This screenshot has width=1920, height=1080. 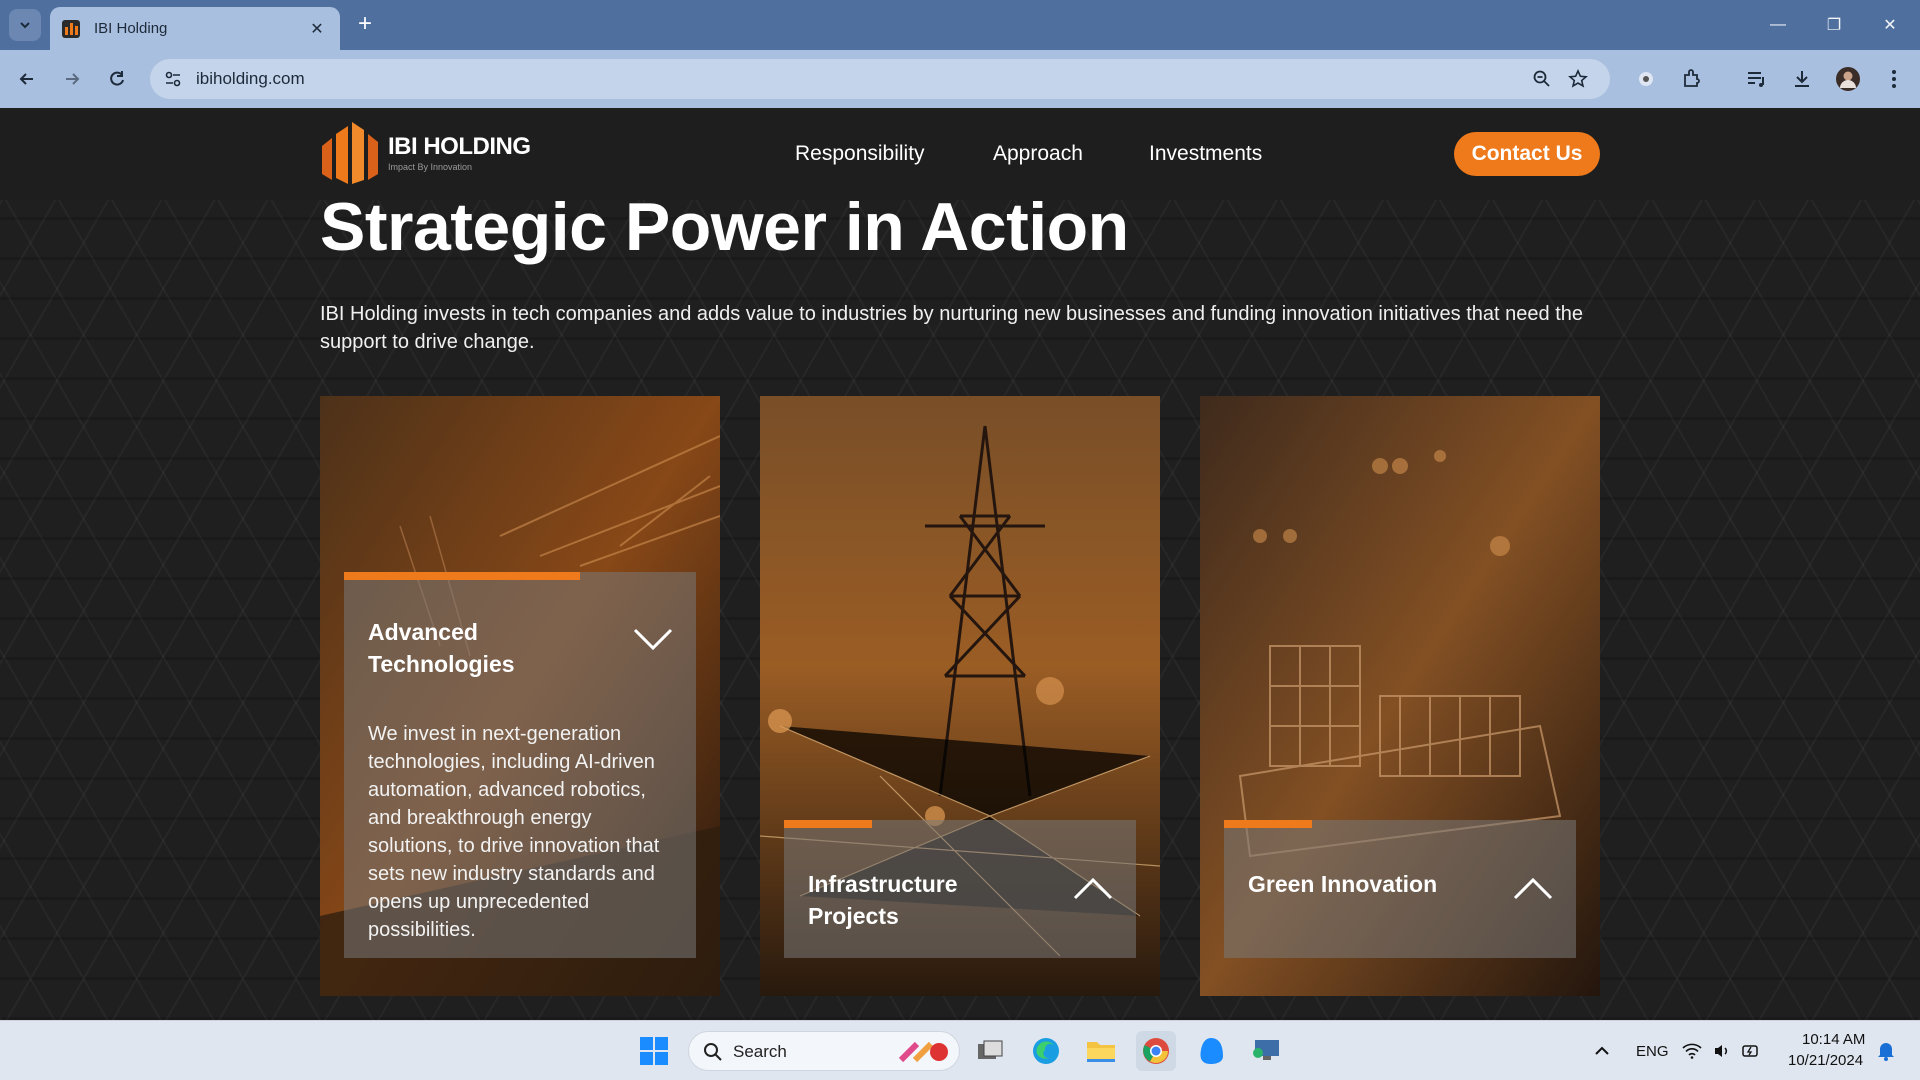 I want to click on profile-avatar-icon, so click(x=1848, y=79).